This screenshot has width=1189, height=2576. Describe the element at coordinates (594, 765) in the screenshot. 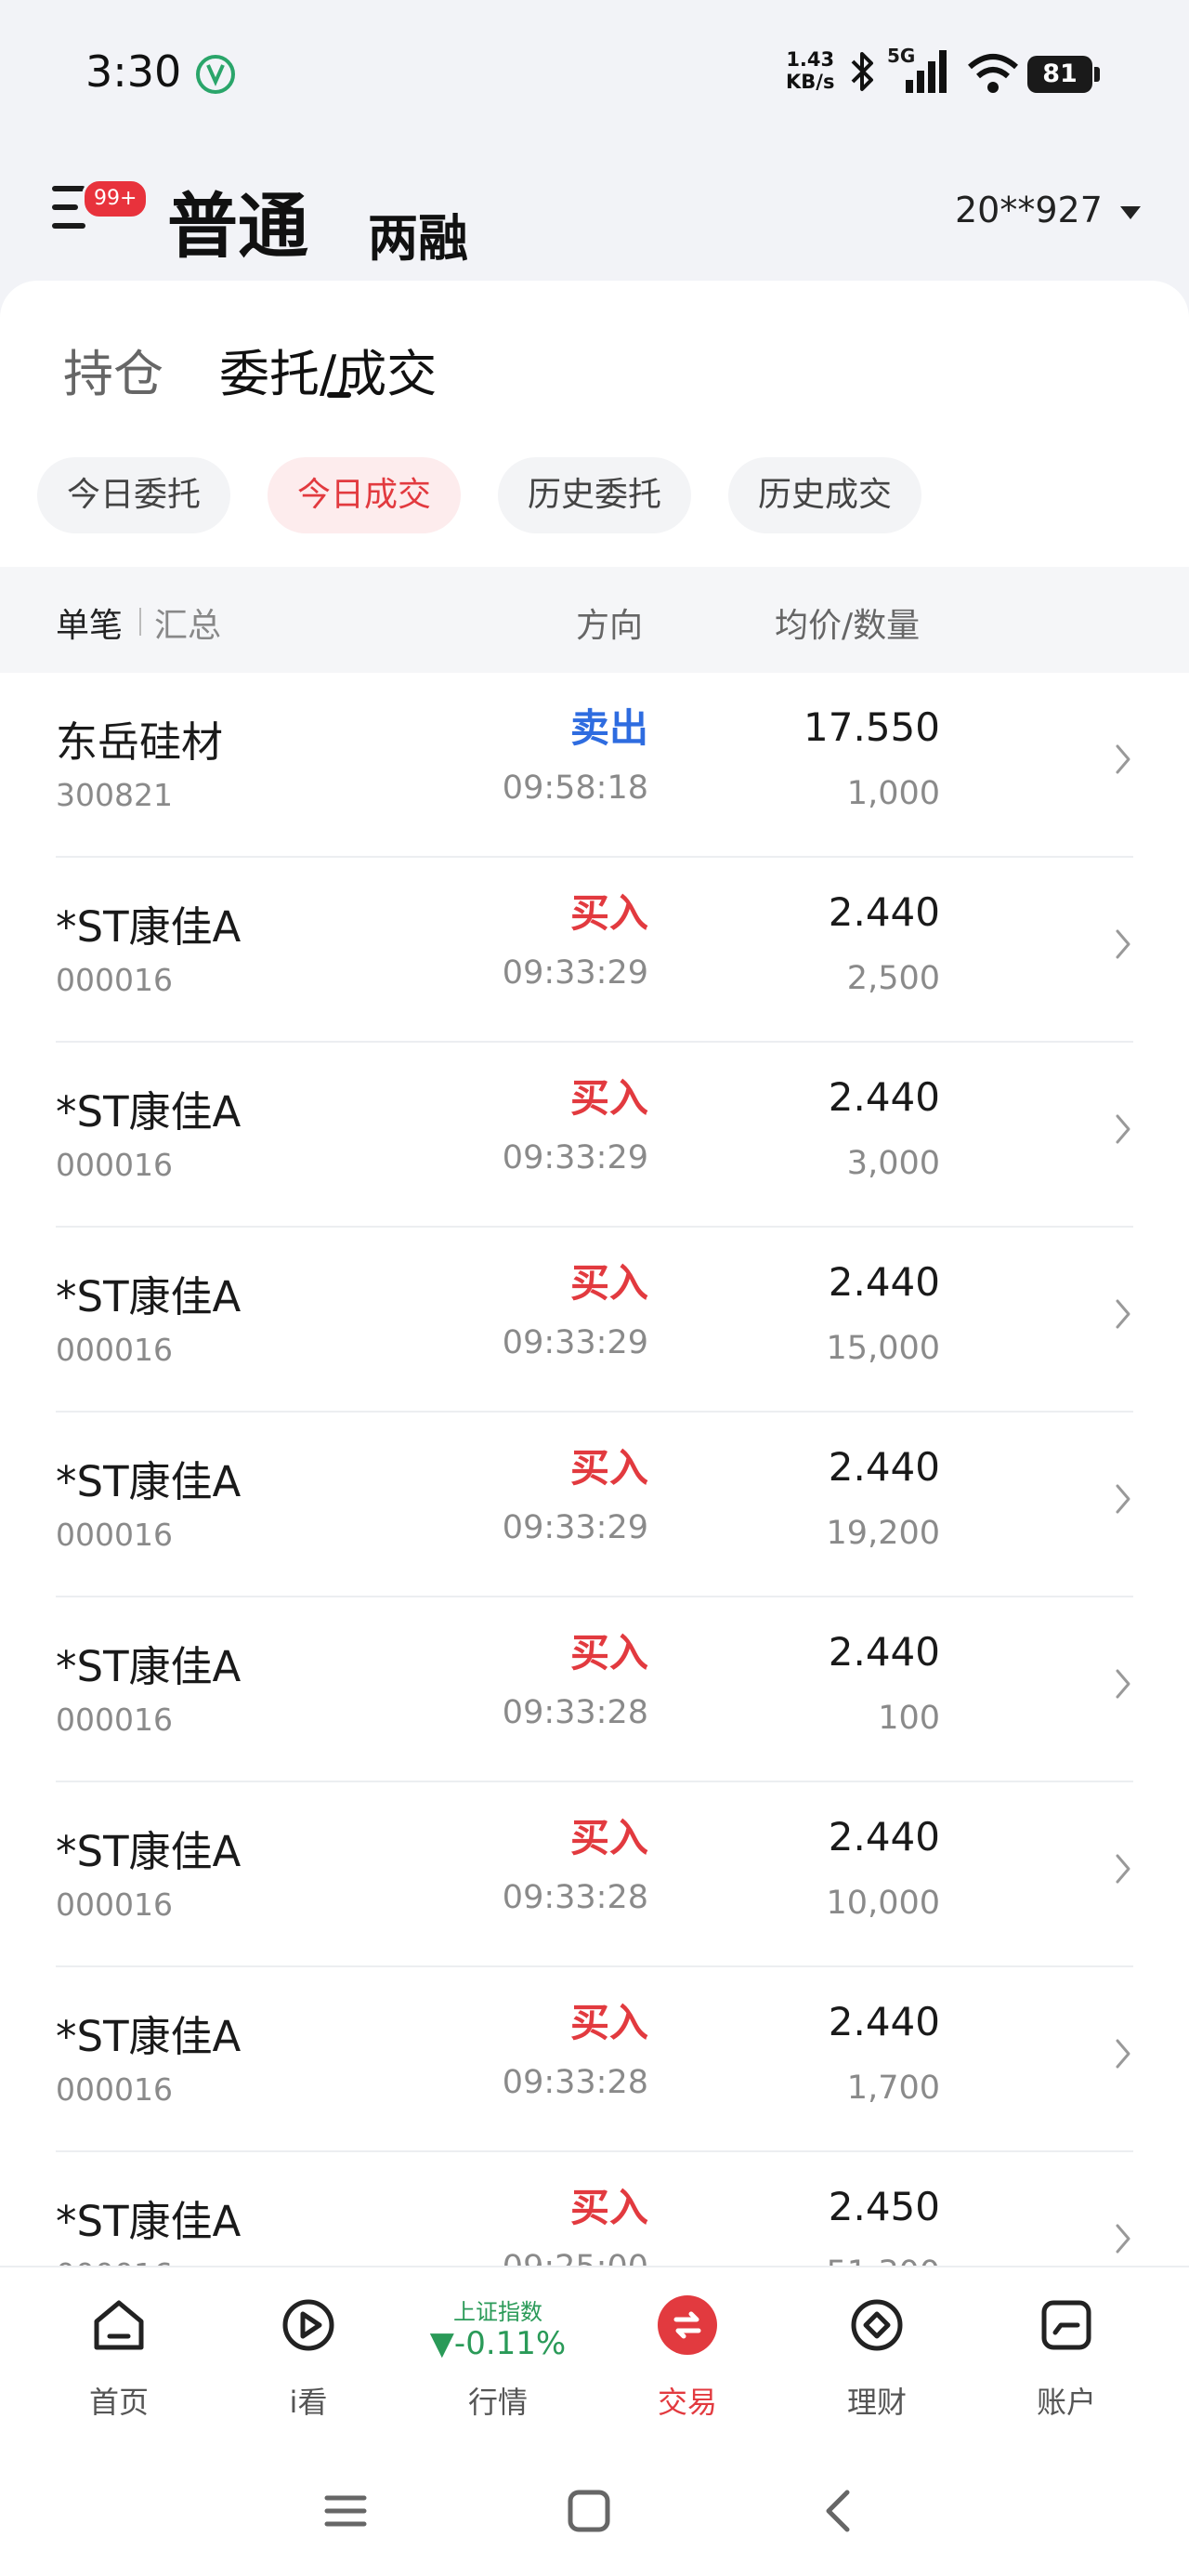

I see `trade-row: 东岳硅材 300821 卖出 09:58:18 17.550 1,000` at that location.